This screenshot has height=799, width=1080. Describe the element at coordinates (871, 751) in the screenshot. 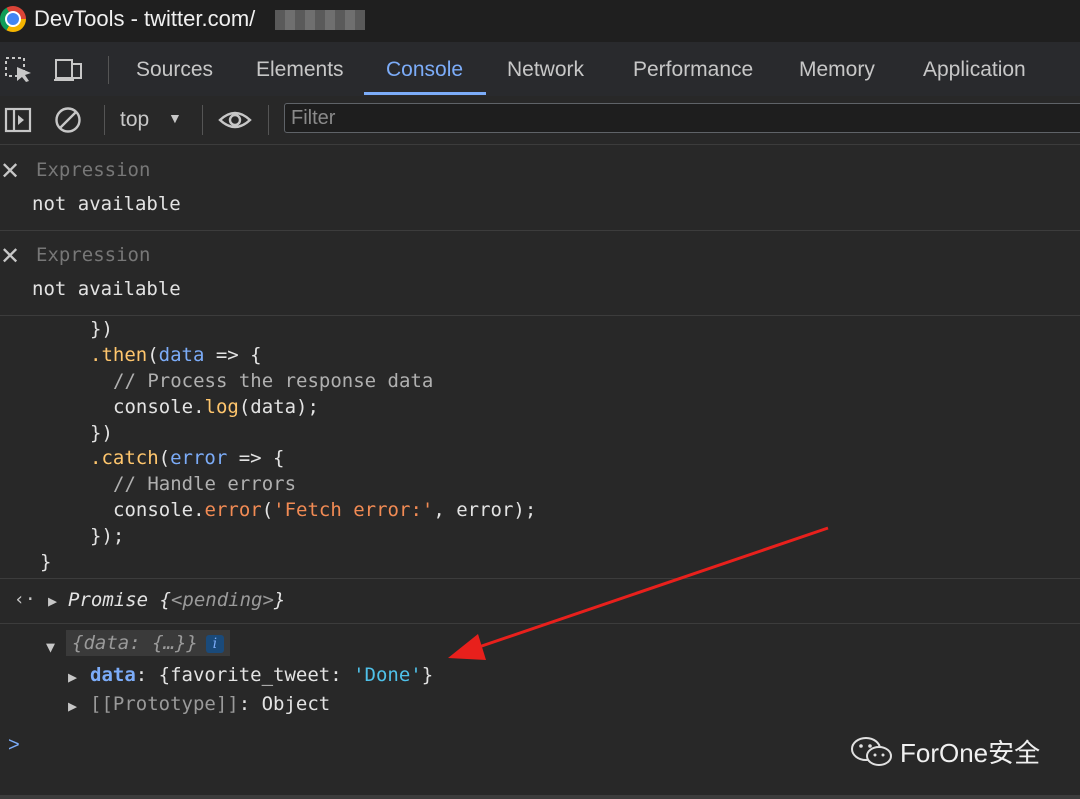

I see `wechat-icon` at that location.